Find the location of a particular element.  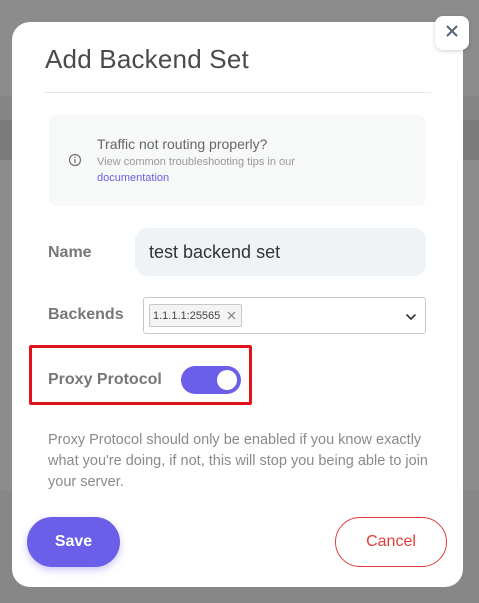

proxy-protocol-label: Proxy Protocol is located at coordinates (105, 379).